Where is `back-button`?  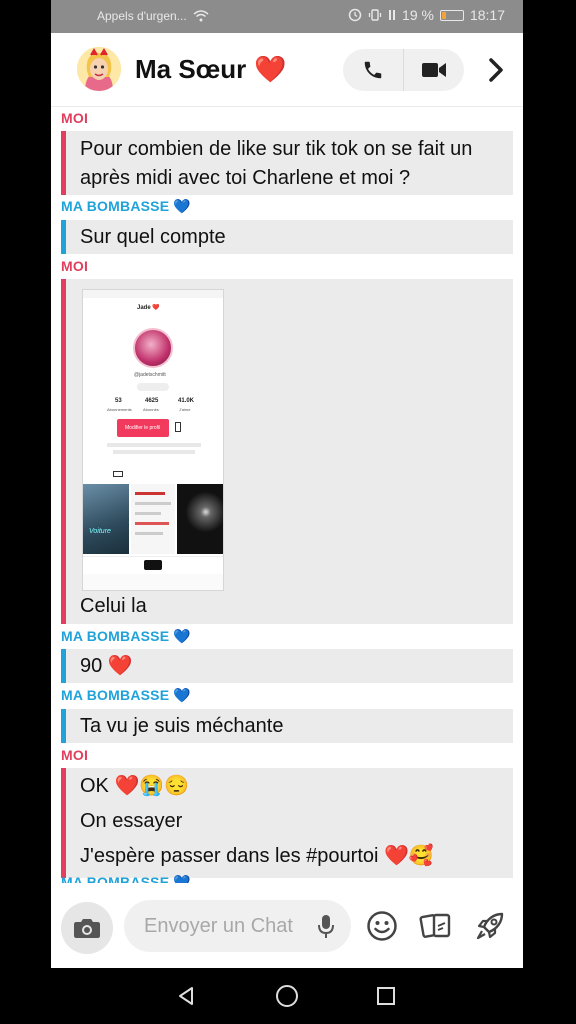 back-button is located at coordinates (186, 996).